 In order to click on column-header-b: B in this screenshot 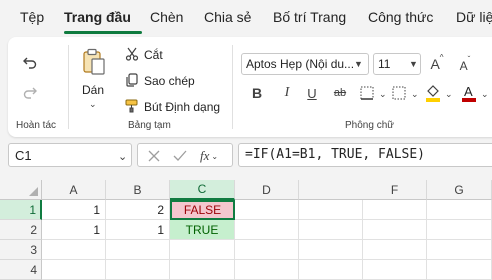, I will do `click(138, 190)`.